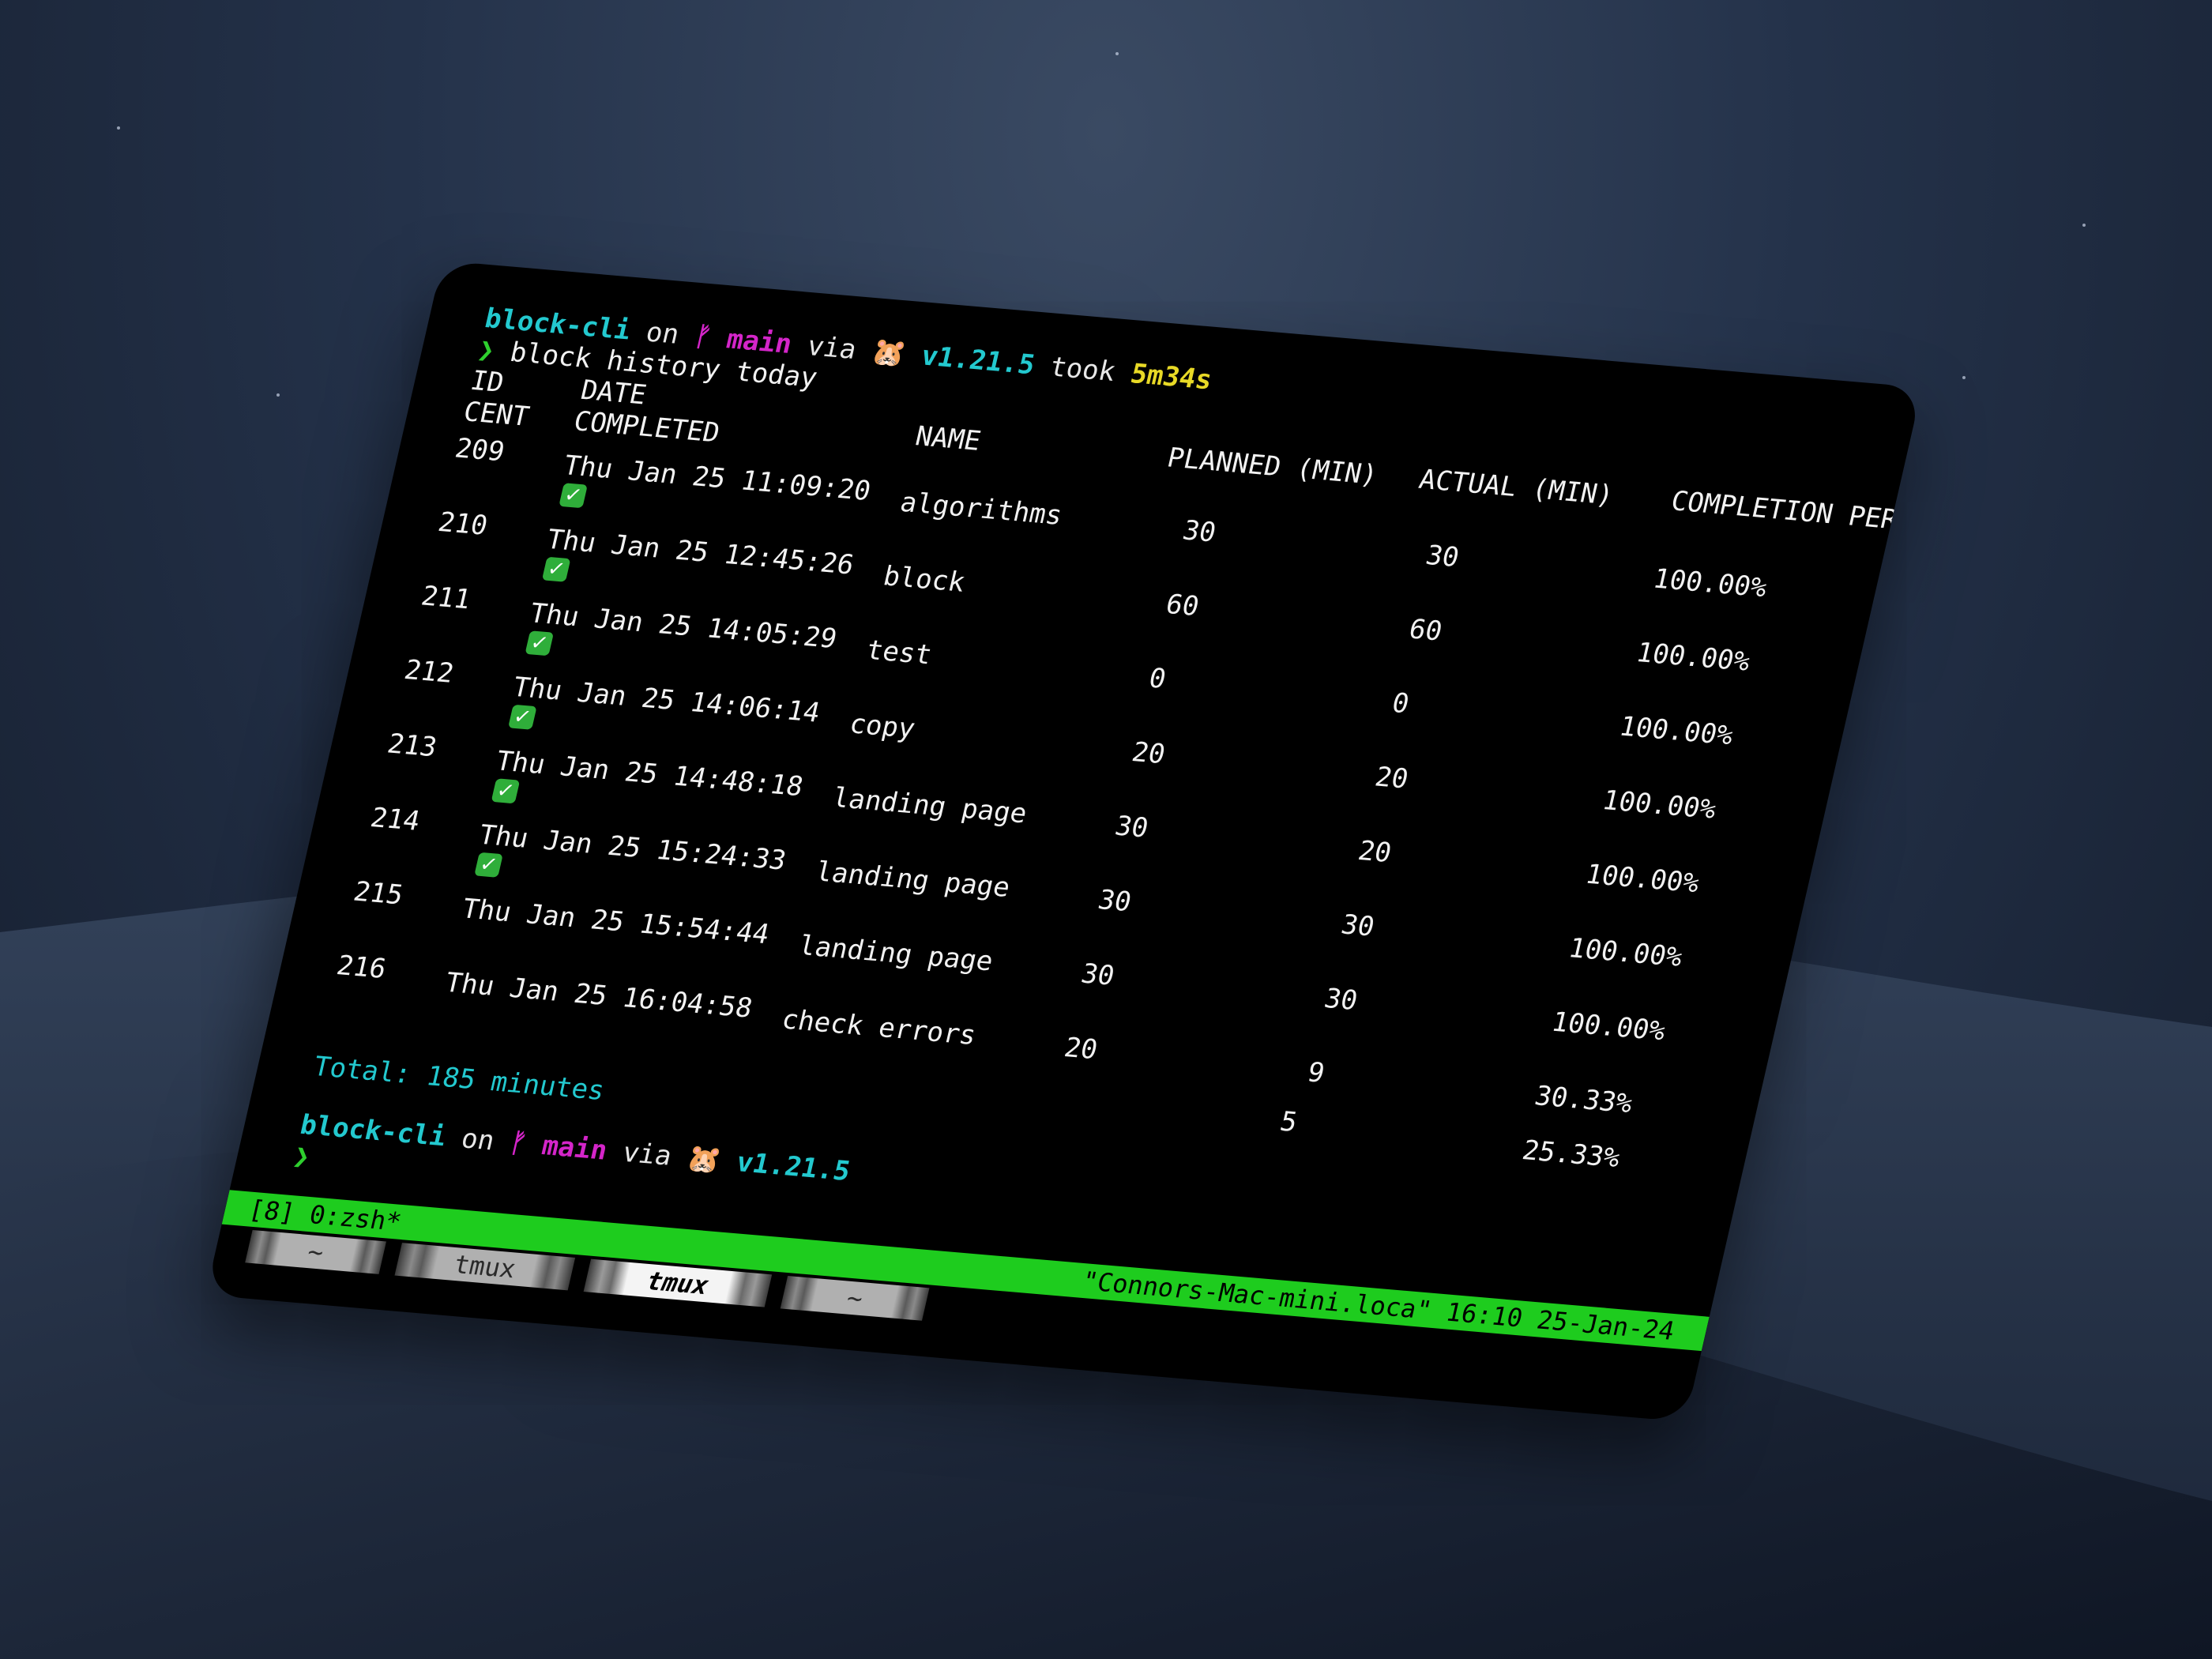 The image size is (2212, 1659). Describe the element at coordinates (633, 848) in the screenshot. I see `row-date: Thu Jan 25 15:24:33` at that location.